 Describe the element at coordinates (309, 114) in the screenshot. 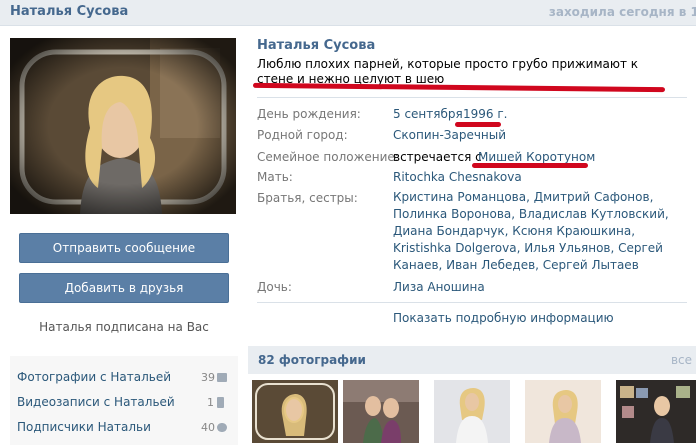

I see `birthday-label: День рождения:` at that location.